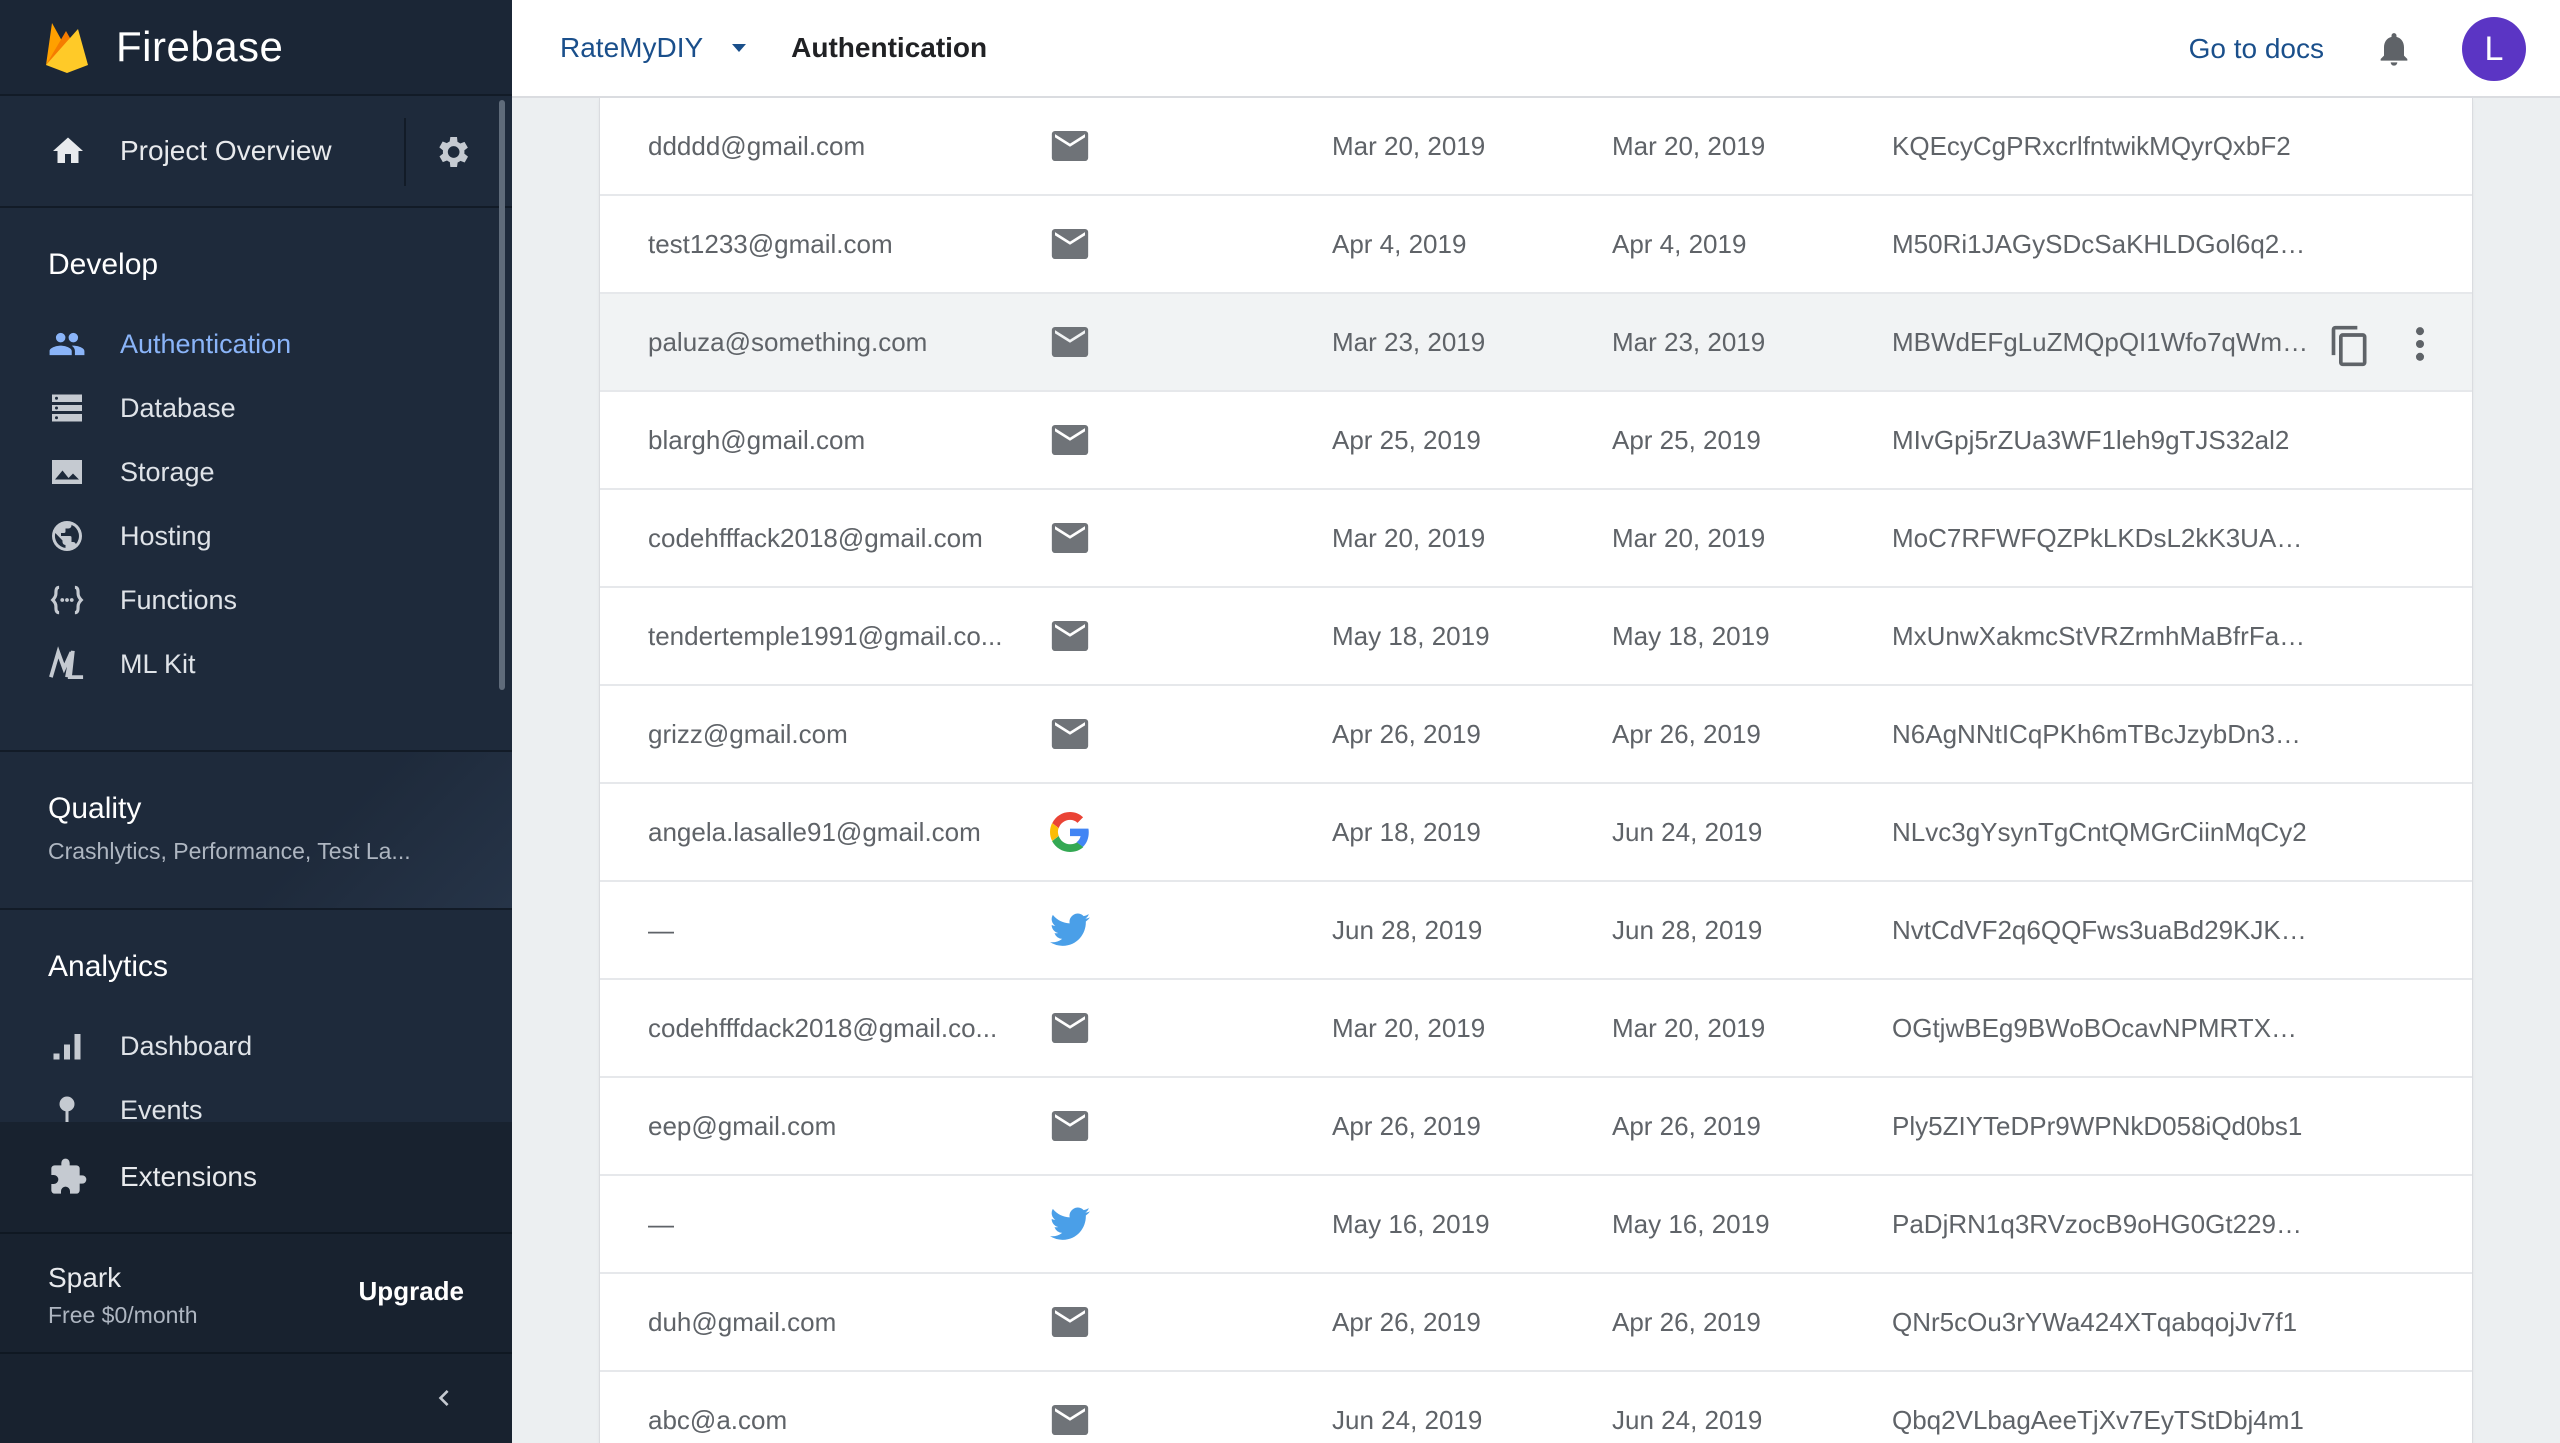 The width and height of the screenshot is (2560, 1443). I want to click on copy-icon, so click(2350, 346).